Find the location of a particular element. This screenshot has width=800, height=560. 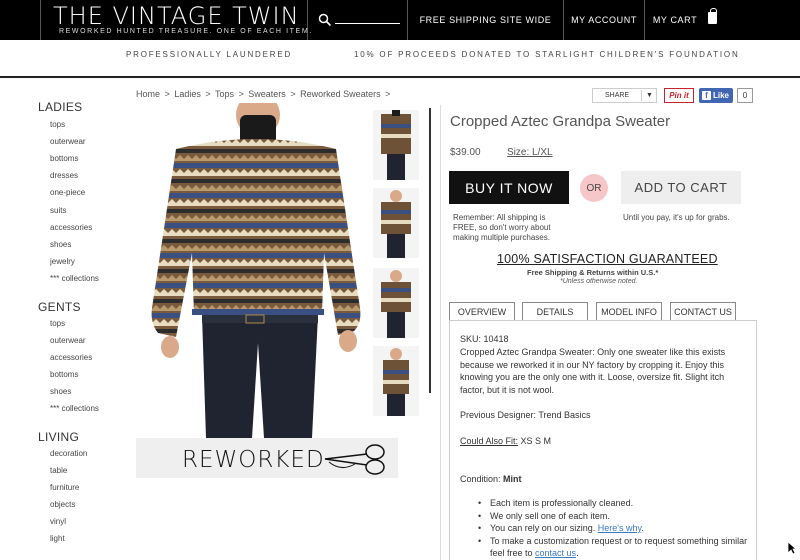

condition-label: Condition: is located at coordinates (482, 479).